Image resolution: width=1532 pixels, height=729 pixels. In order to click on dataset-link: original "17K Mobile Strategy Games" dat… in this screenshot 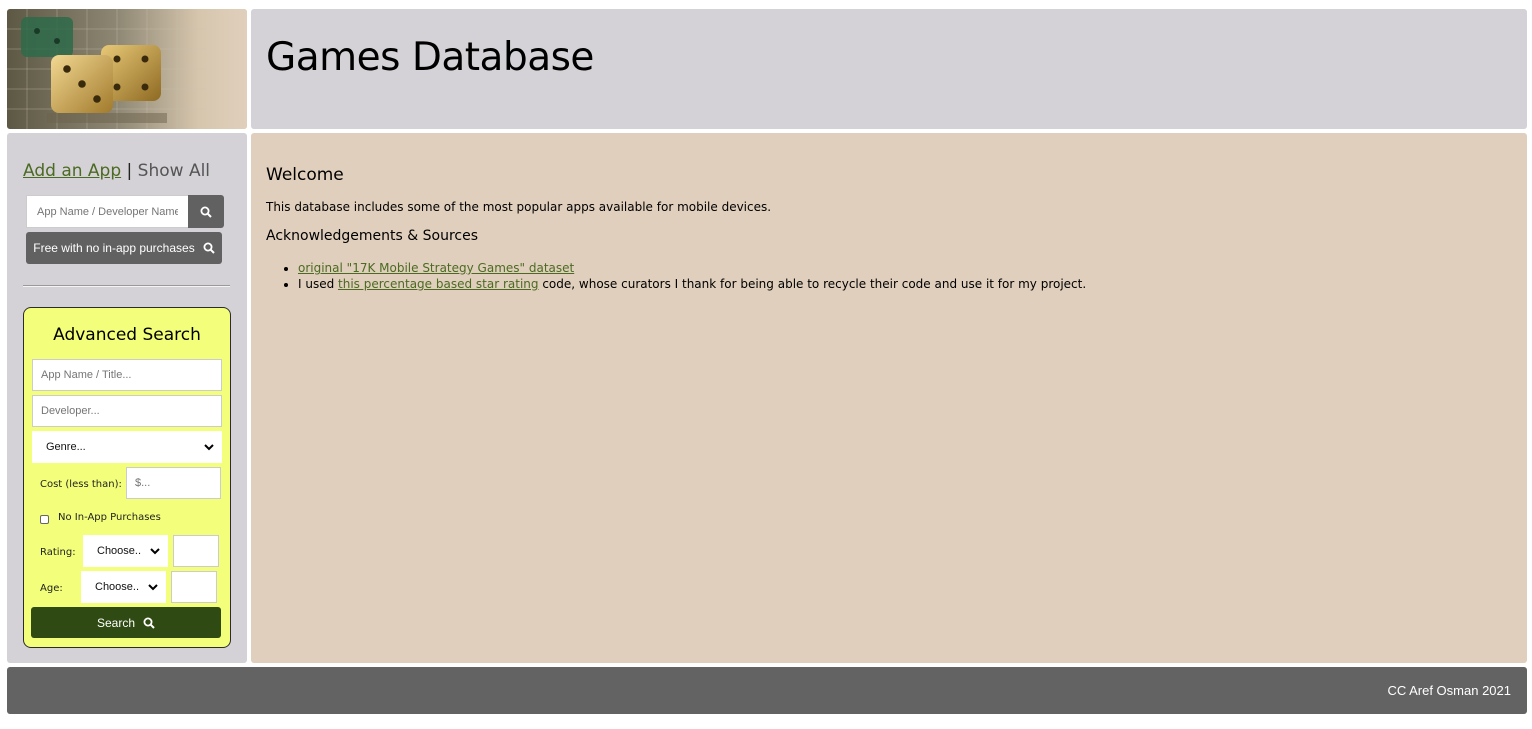, I will do `click(436, 268)`.